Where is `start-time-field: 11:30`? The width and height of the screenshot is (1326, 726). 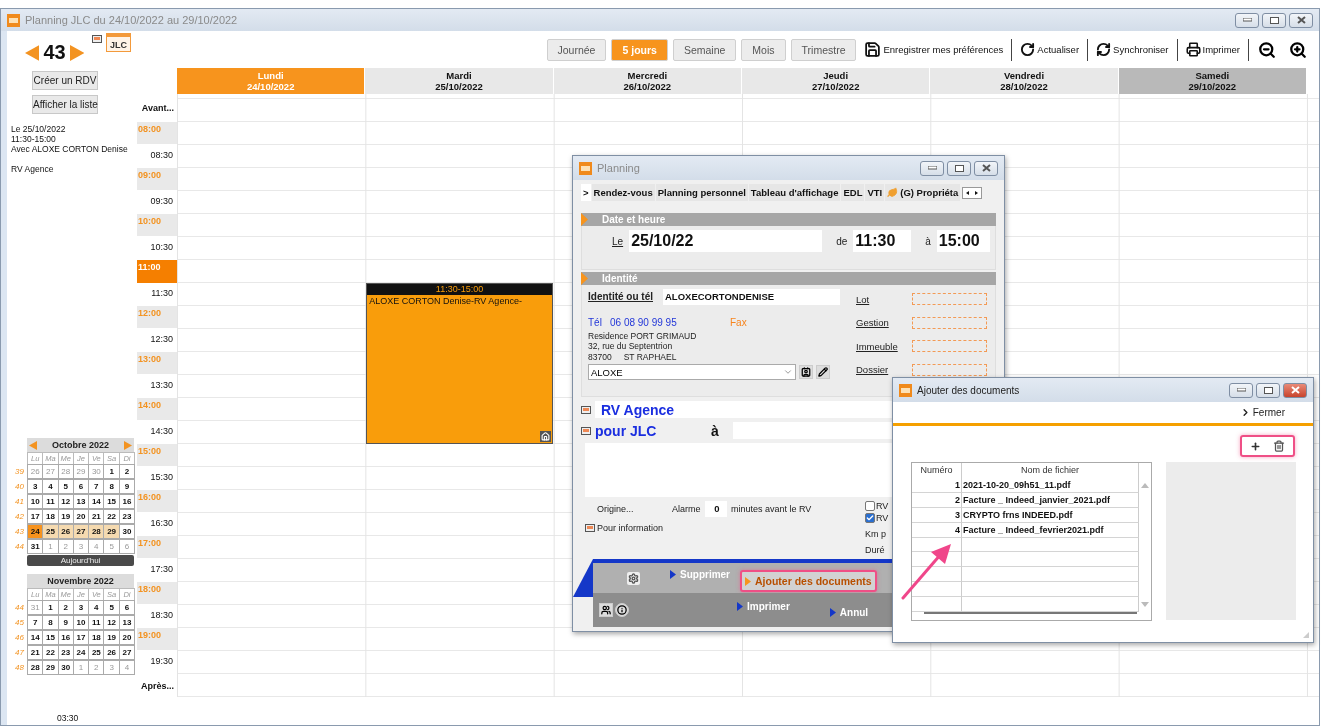 start-time-field: 11:30 is located at coordinates (882, 241).